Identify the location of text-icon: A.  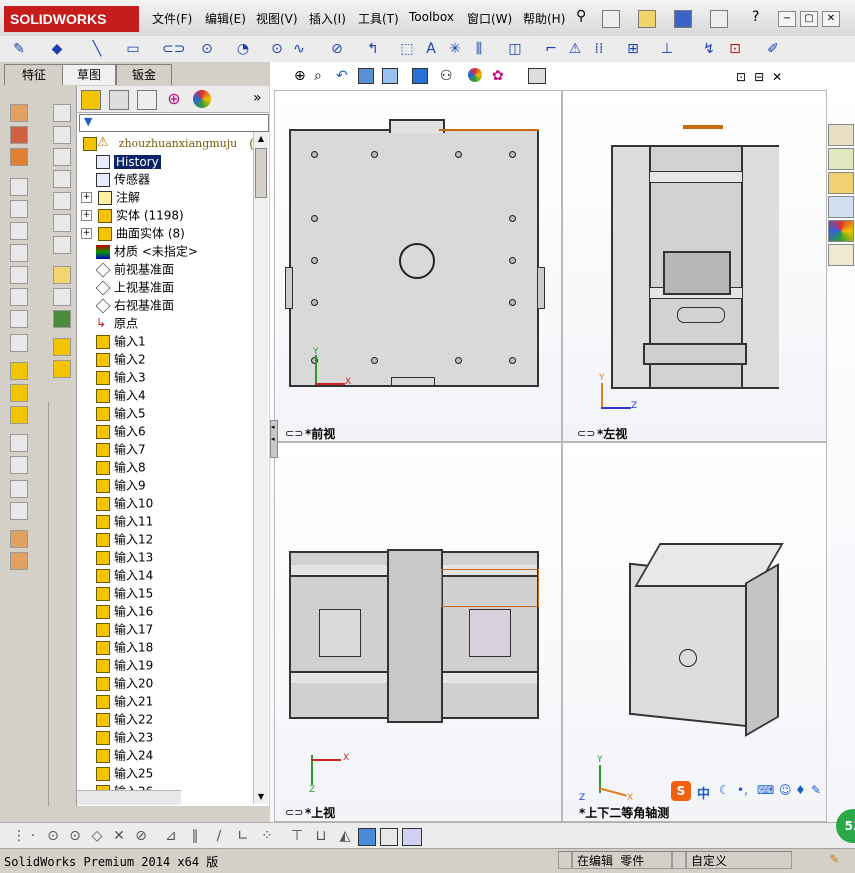
(431, 49).